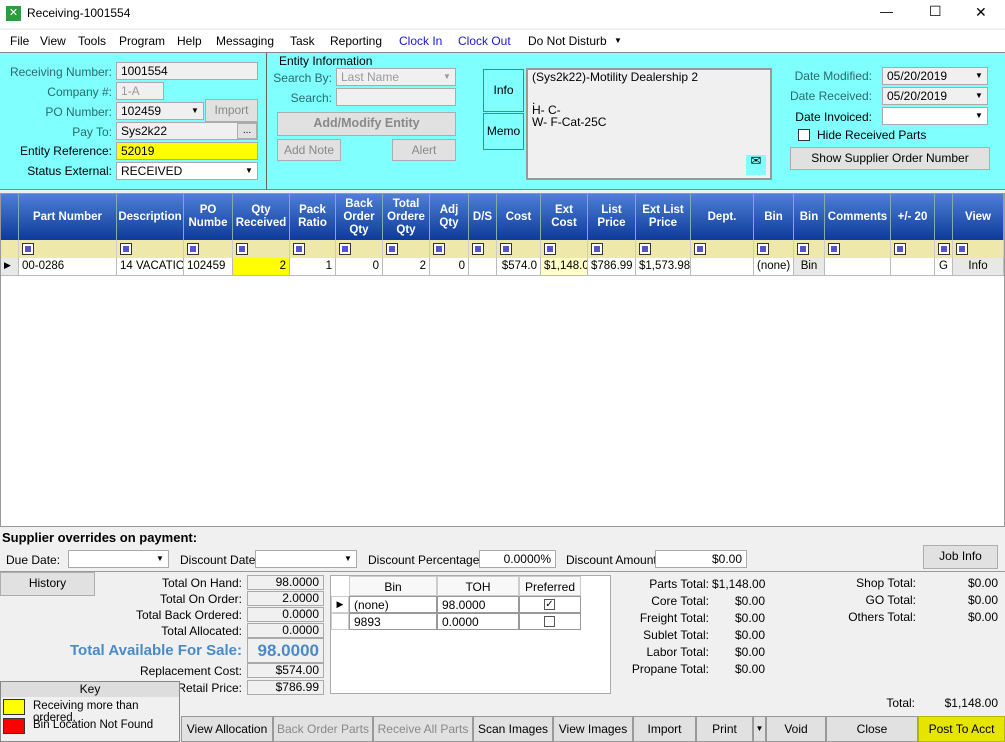  Describe the element at coordinates (517, 559) in the screenshot. I see `discount-percentage-field: 0.0000%` at that location.